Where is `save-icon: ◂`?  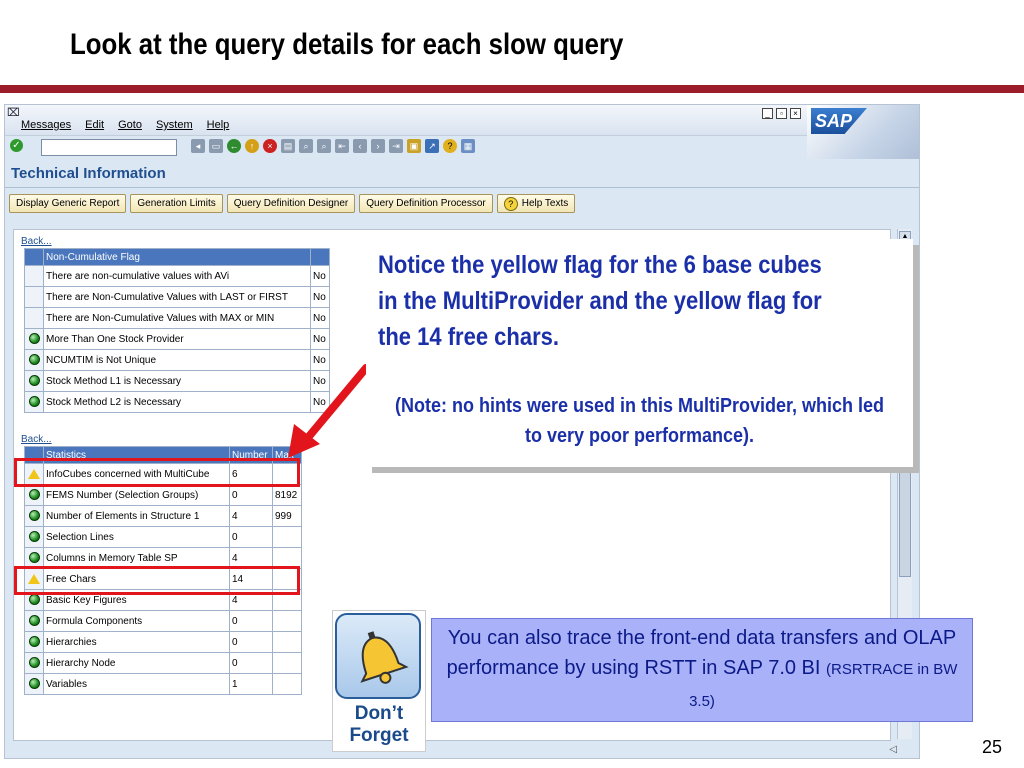 save-icon: ◂ is located at coordinates (198, 146).